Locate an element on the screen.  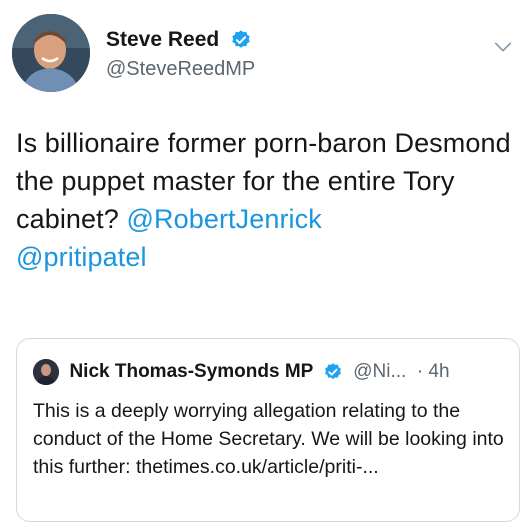
author-handle: @SteveReedMP is located at coordinates (180, 69).